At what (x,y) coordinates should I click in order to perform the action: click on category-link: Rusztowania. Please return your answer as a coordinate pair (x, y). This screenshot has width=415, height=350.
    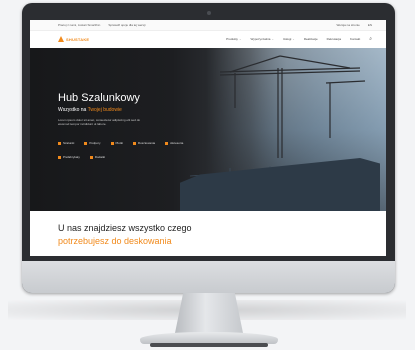
    Looking at the image, I should click on (144, 143).